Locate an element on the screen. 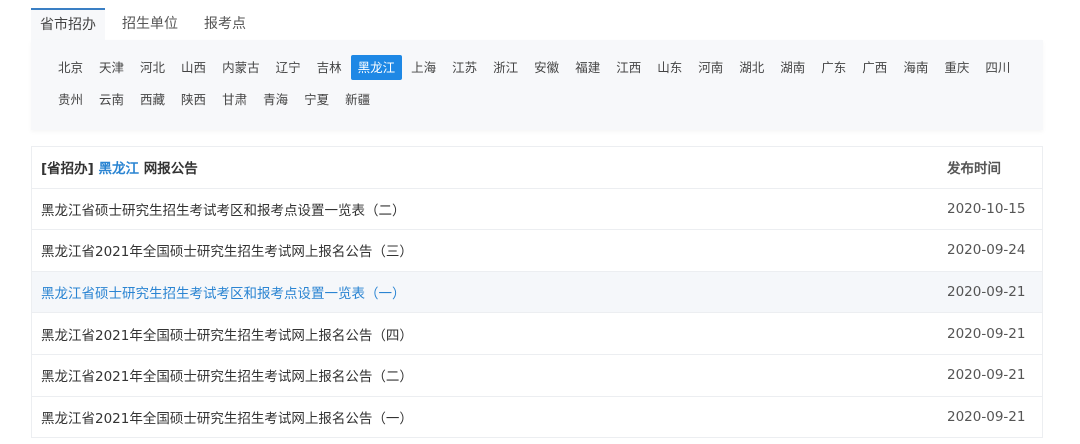  date-column-header: 发布时间 is located at coordinates (974, 169).